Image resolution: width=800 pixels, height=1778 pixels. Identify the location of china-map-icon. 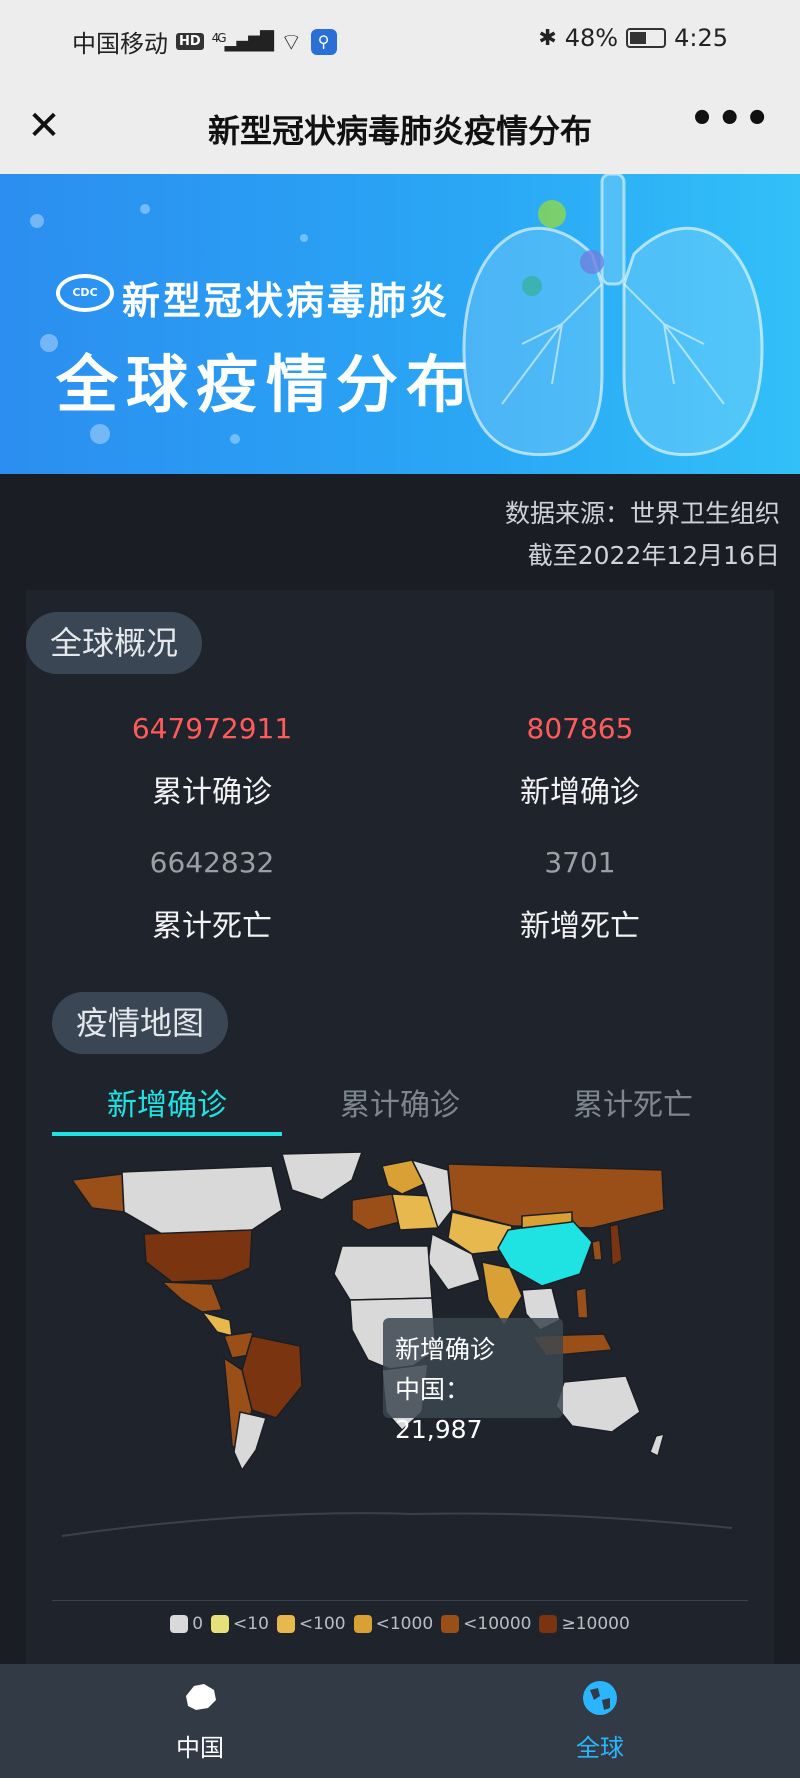
(201, 1697).